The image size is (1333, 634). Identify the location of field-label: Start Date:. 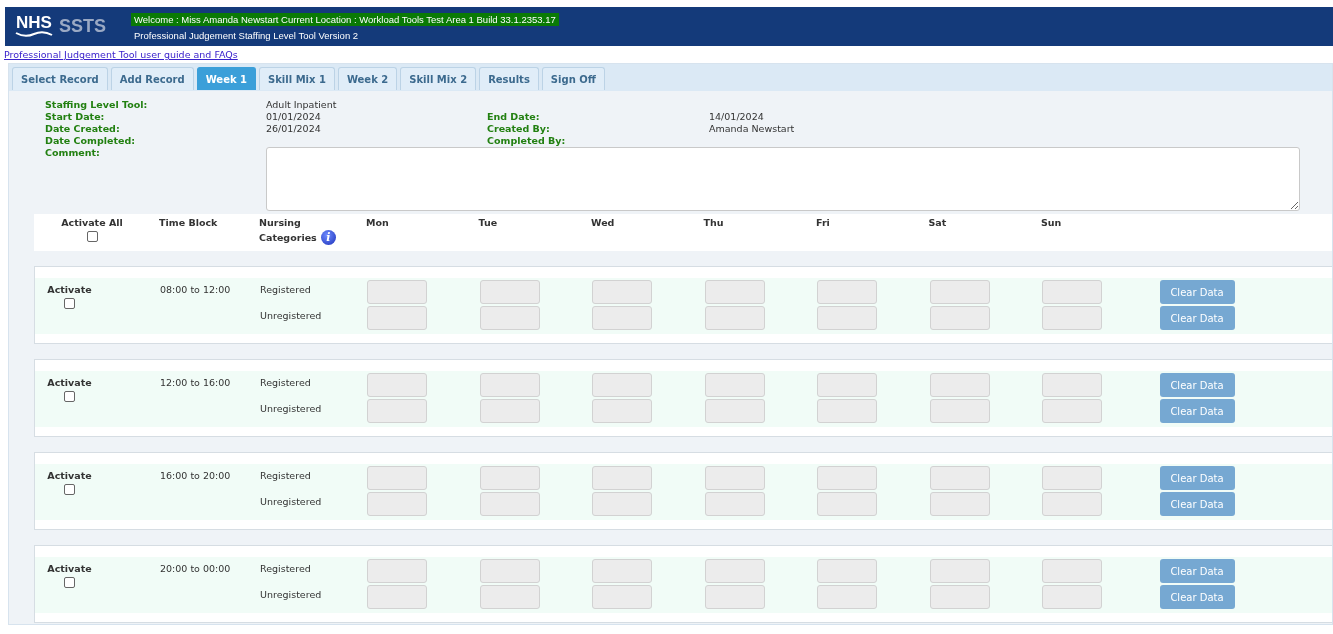
(75, 117).